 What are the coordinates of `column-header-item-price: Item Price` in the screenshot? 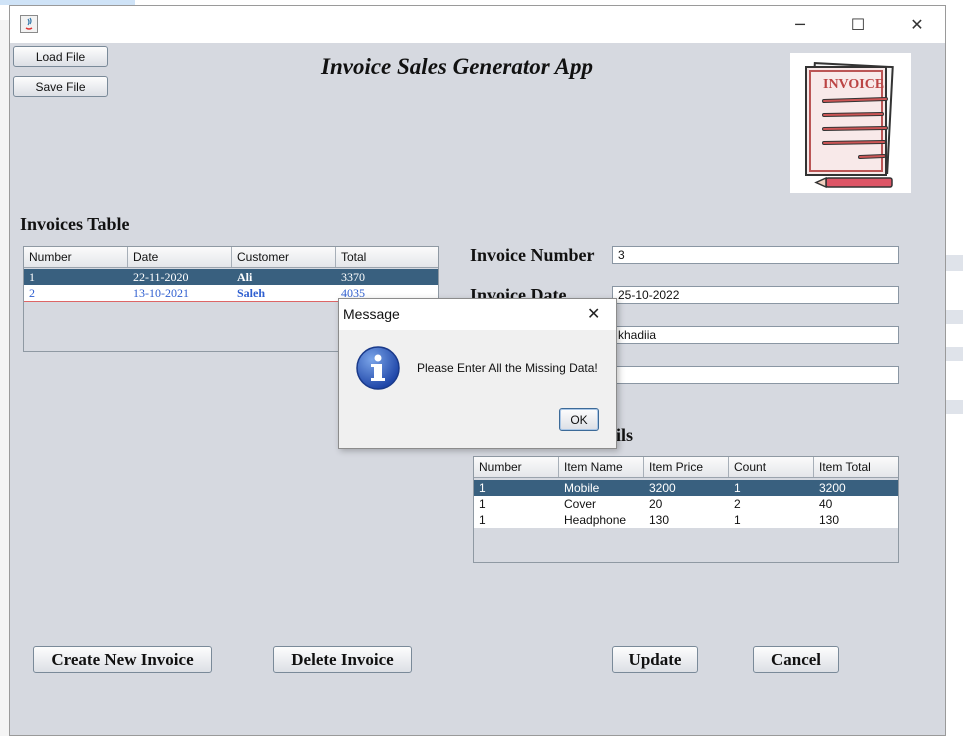 It's located at (686, 467).